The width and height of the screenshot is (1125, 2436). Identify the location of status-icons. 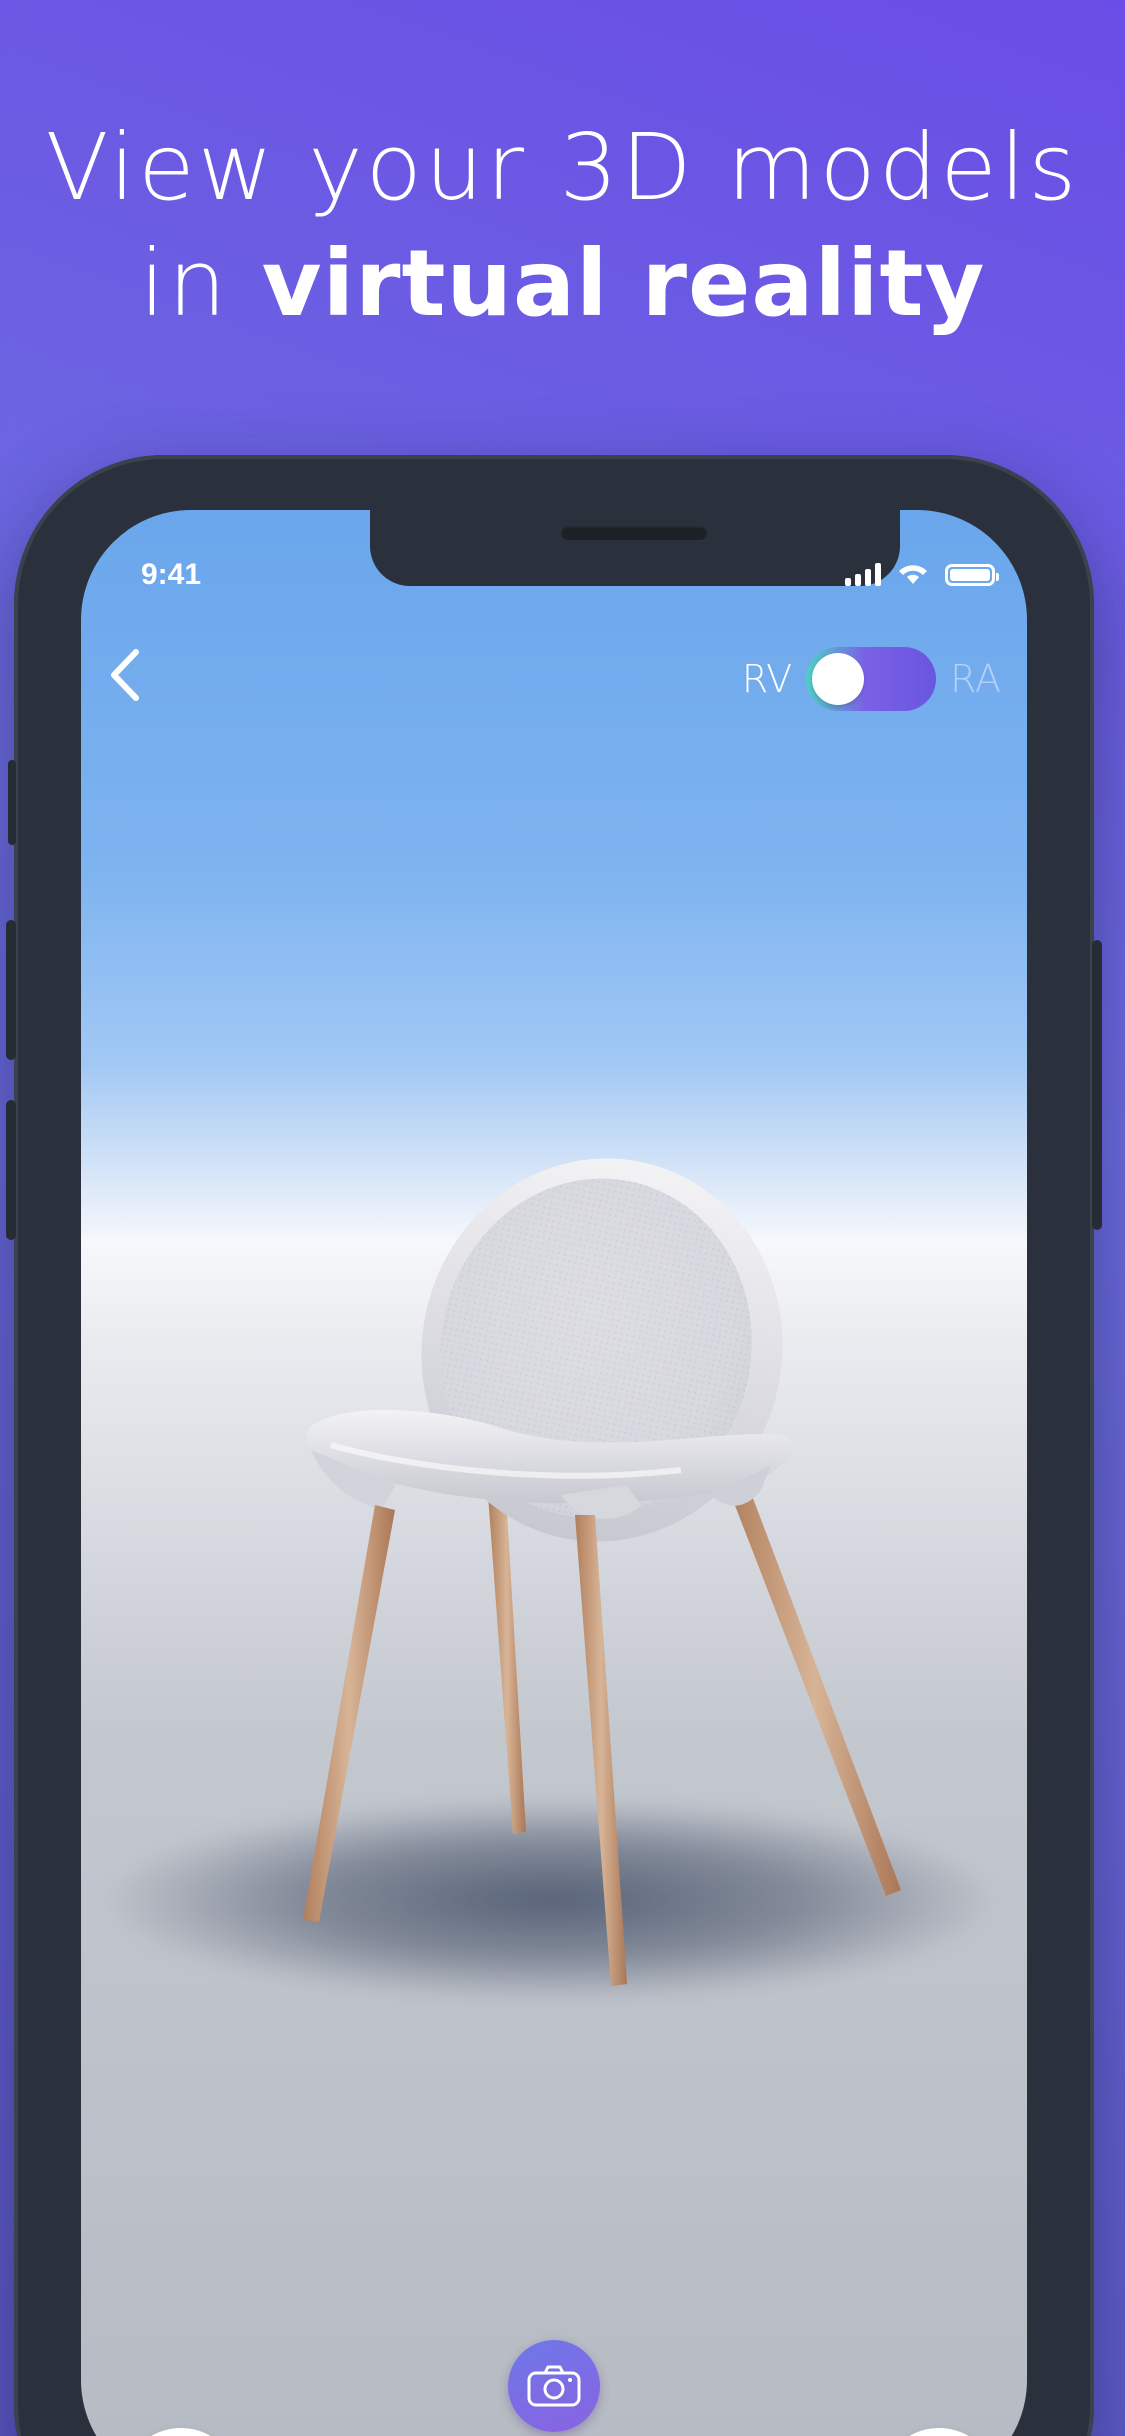
(922, 573).